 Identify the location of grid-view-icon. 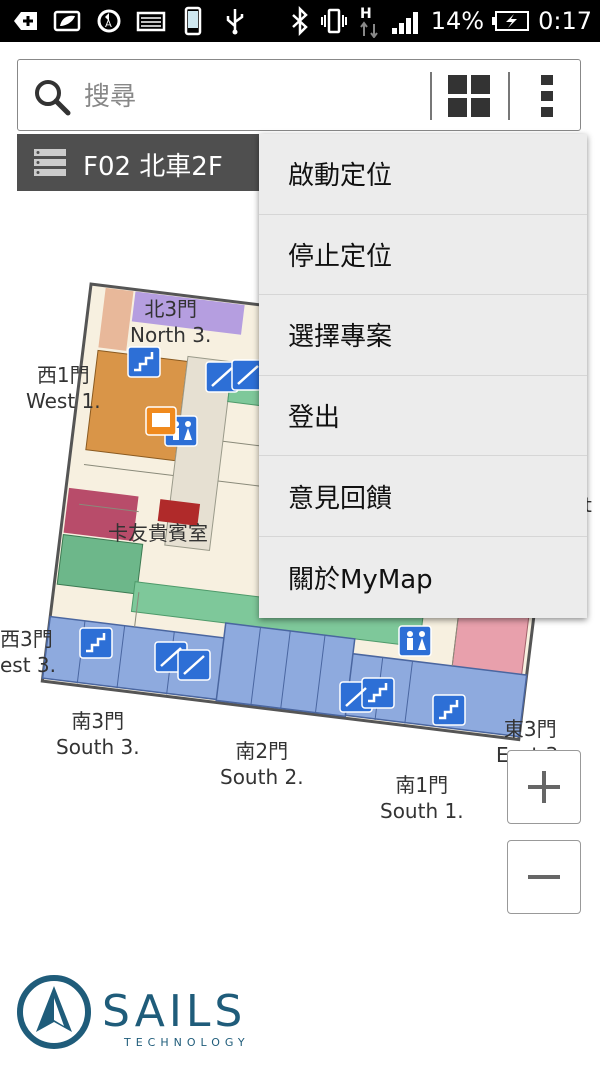
(469, 96).